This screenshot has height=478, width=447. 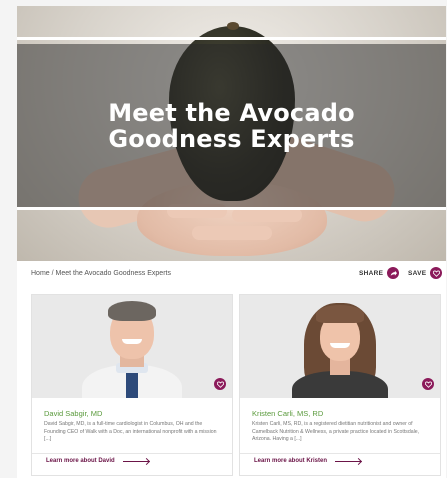 I want to click on hero-title: Meet the Avocado Goodness Experts, so click(x=231, y=126).